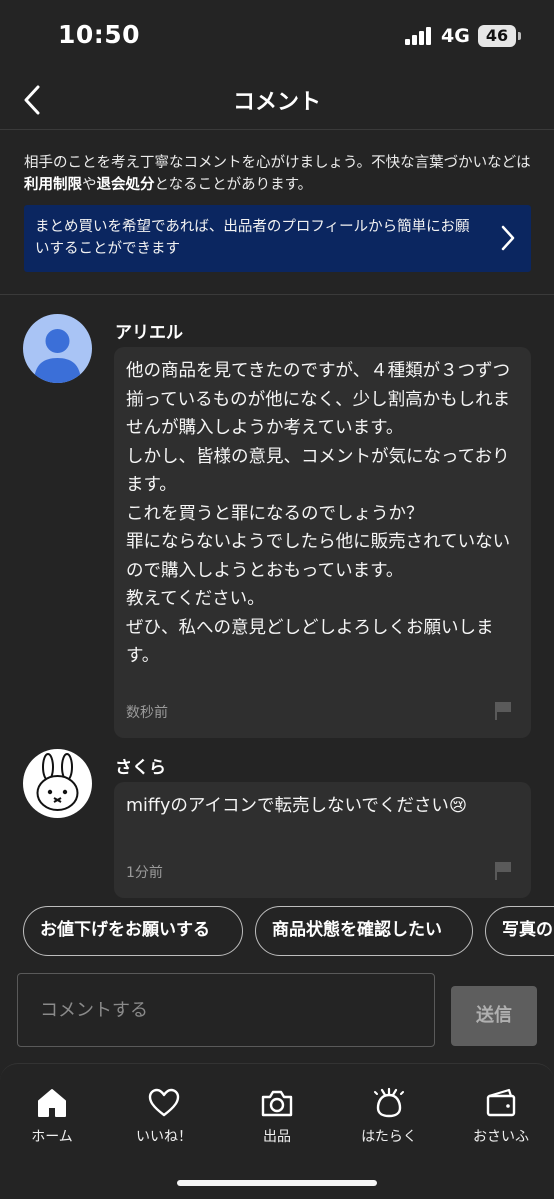  I want to click on camera-icon, so click(277, 1103).